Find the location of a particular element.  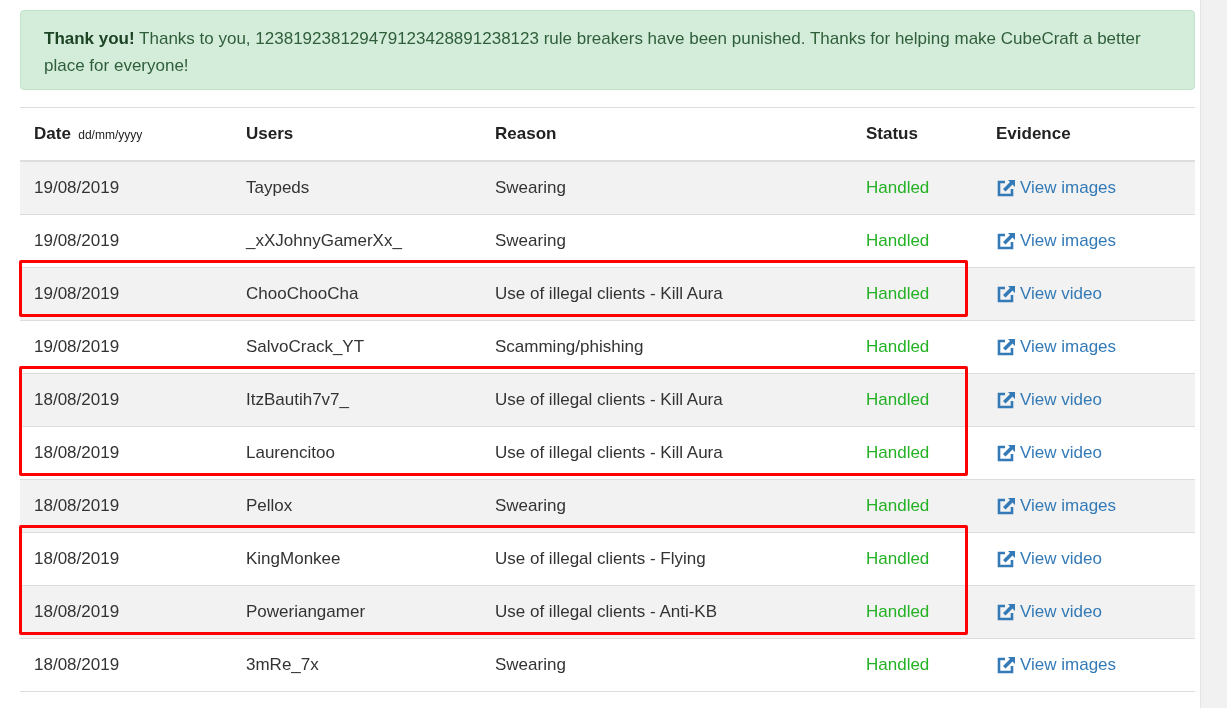

user-cell: Laurencitoo is located at coordinates (290, 453).